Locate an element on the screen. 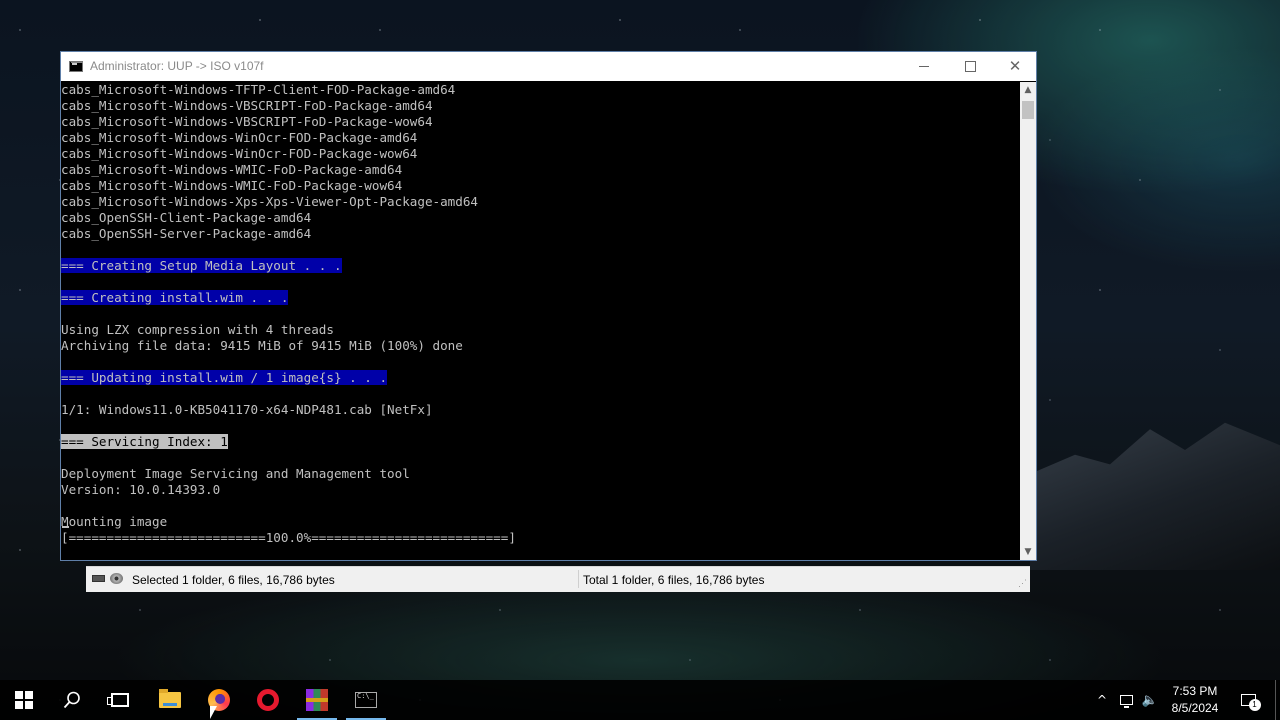 The height and width of the screenshot is (720, 1280). speaker-muted-icon: 🔈 is located at coordinates (1150, 700).